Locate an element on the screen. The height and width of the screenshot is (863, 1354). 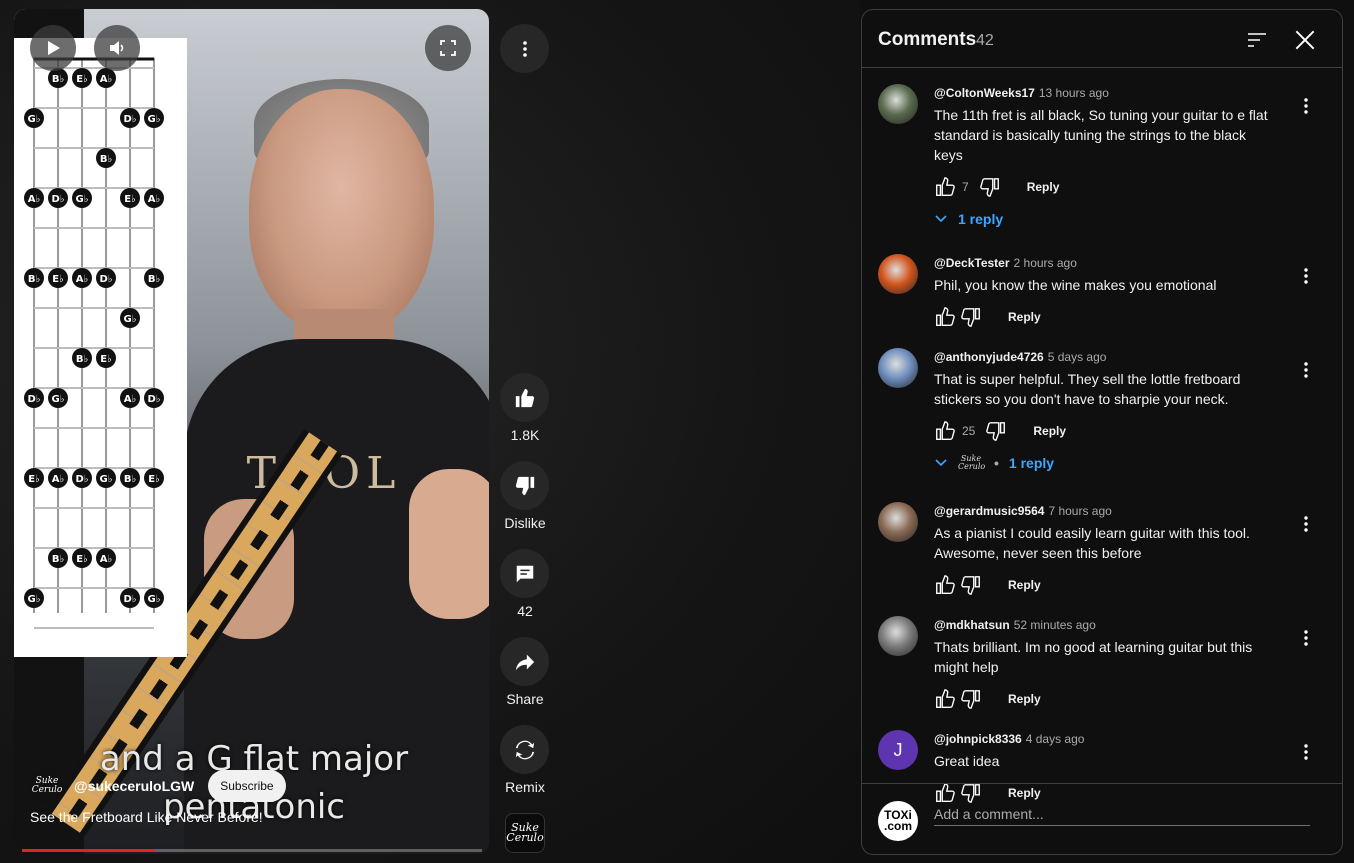
comment-time: 4 days ago is located at coordinates (1055, 739).